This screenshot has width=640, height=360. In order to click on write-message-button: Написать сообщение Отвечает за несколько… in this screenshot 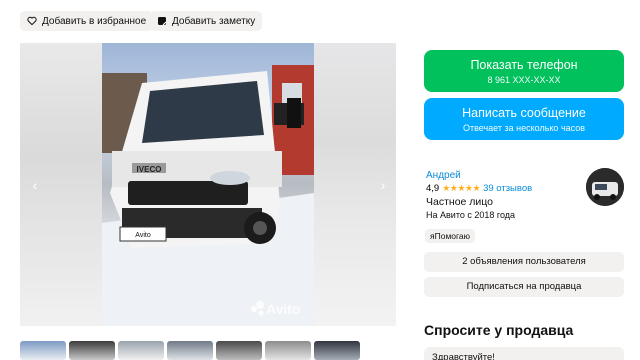, I will do `click(524, 119)`.